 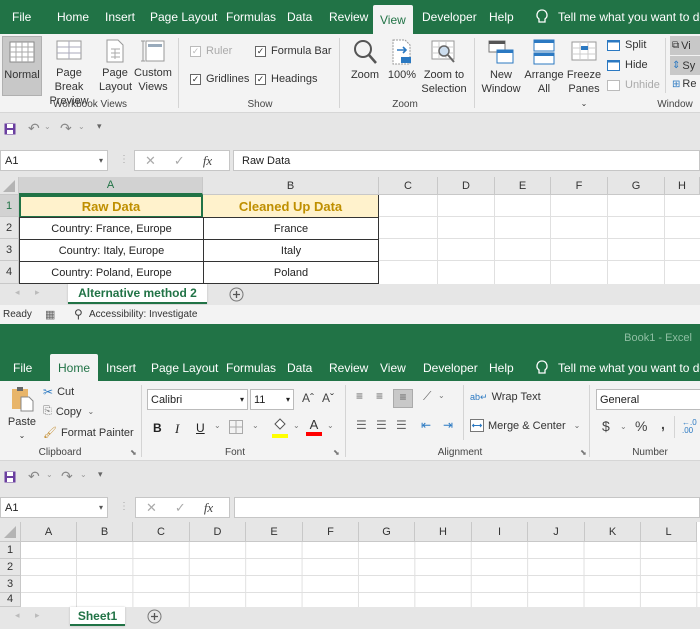 I want to click on arrange-all-button: Arrange All, so click(x=544, y=67).